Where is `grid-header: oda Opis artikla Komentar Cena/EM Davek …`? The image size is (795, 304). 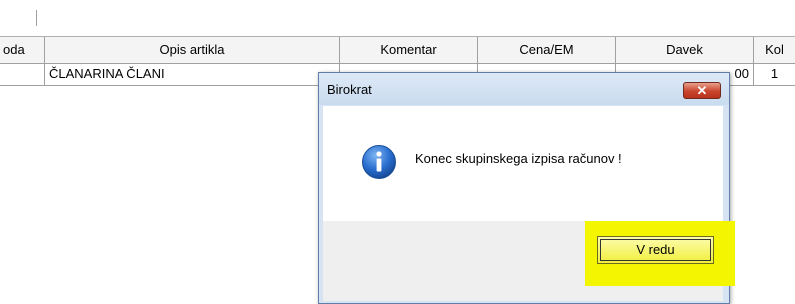 grid-header: oda Opis artikla Komentar Cena/EM Davek … is located at coordinates (397, 50).